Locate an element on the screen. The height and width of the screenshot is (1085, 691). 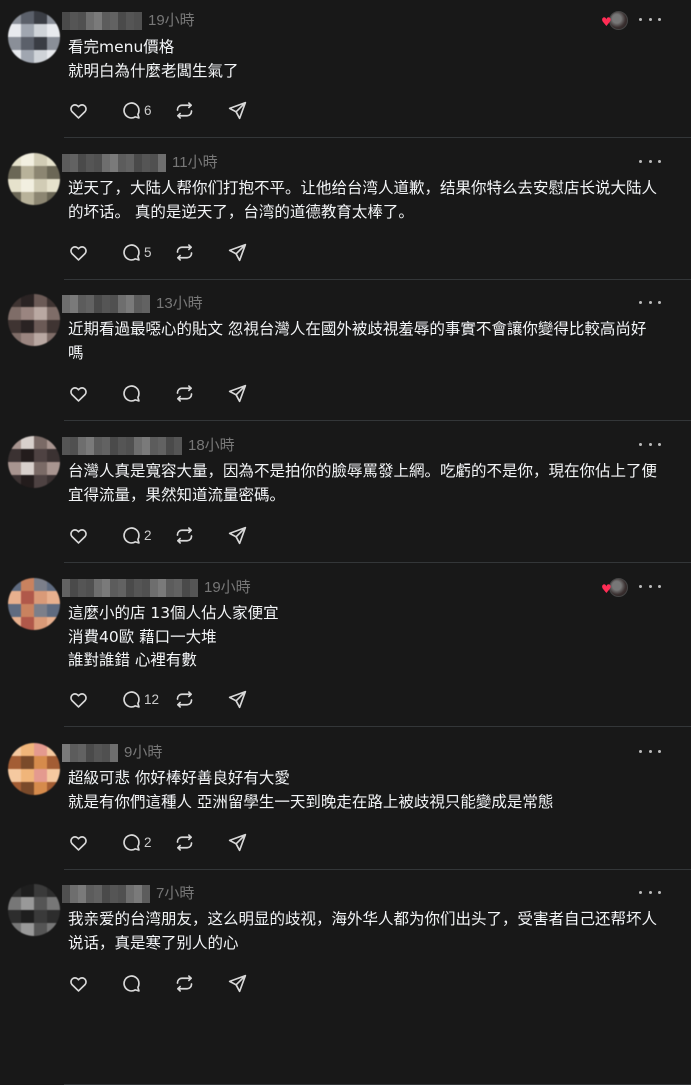
reply-button: 6 is located at coordinates (147, 110).